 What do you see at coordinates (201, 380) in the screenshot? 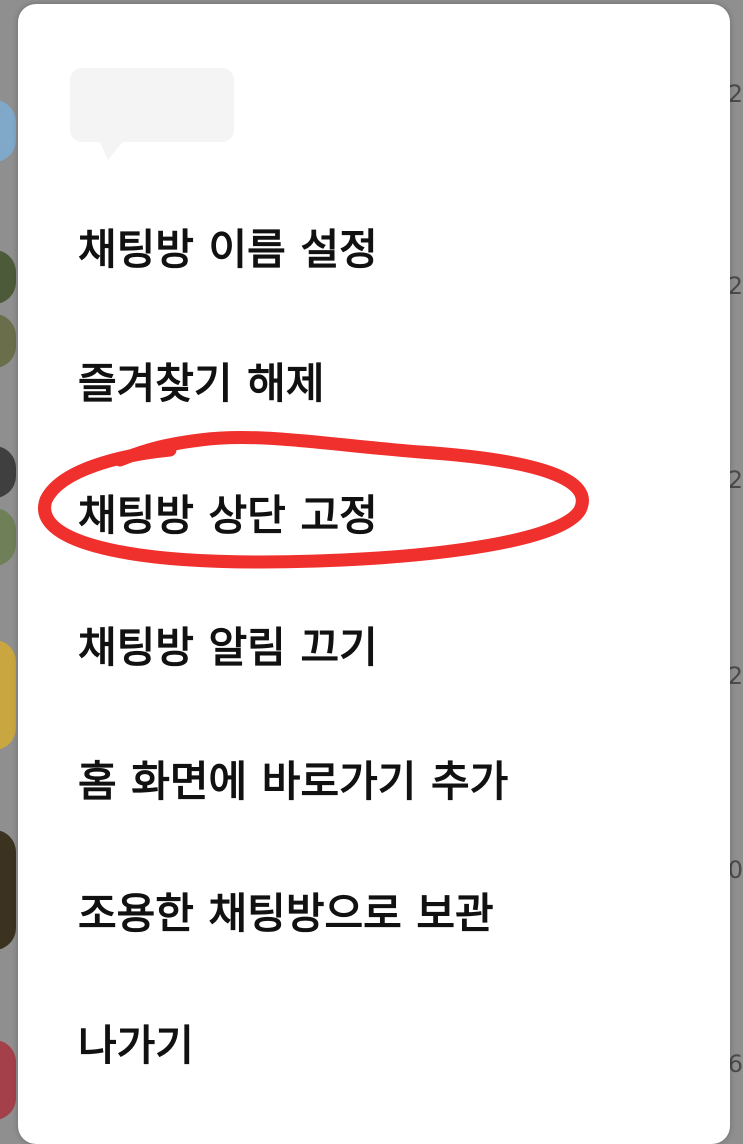
I see `menu-item-remove-favorite: 즐겨찾기 해제` at bounding box center [201, 380].